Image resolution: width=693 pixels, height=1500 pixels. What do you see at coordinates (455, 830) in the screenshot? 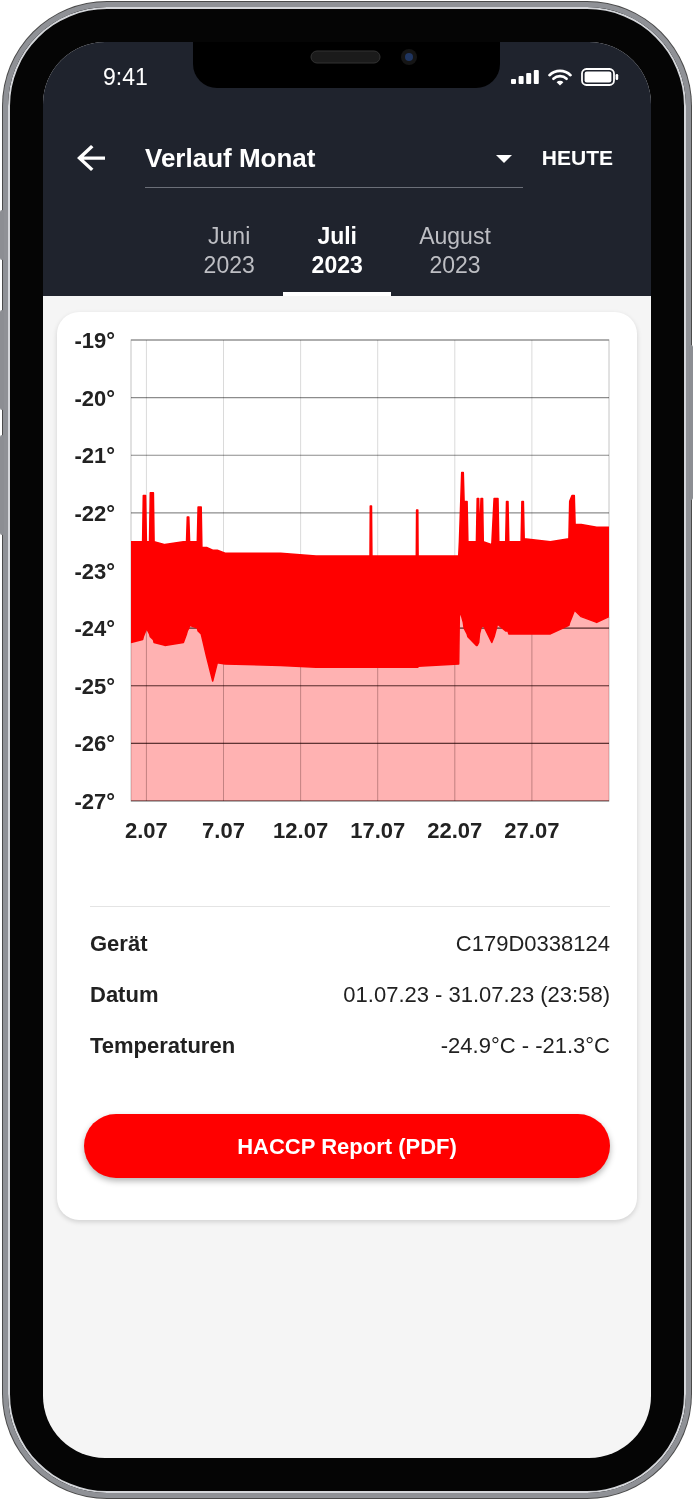
I see `x-axis-label: 22.07` at bounding box center [455, 830].